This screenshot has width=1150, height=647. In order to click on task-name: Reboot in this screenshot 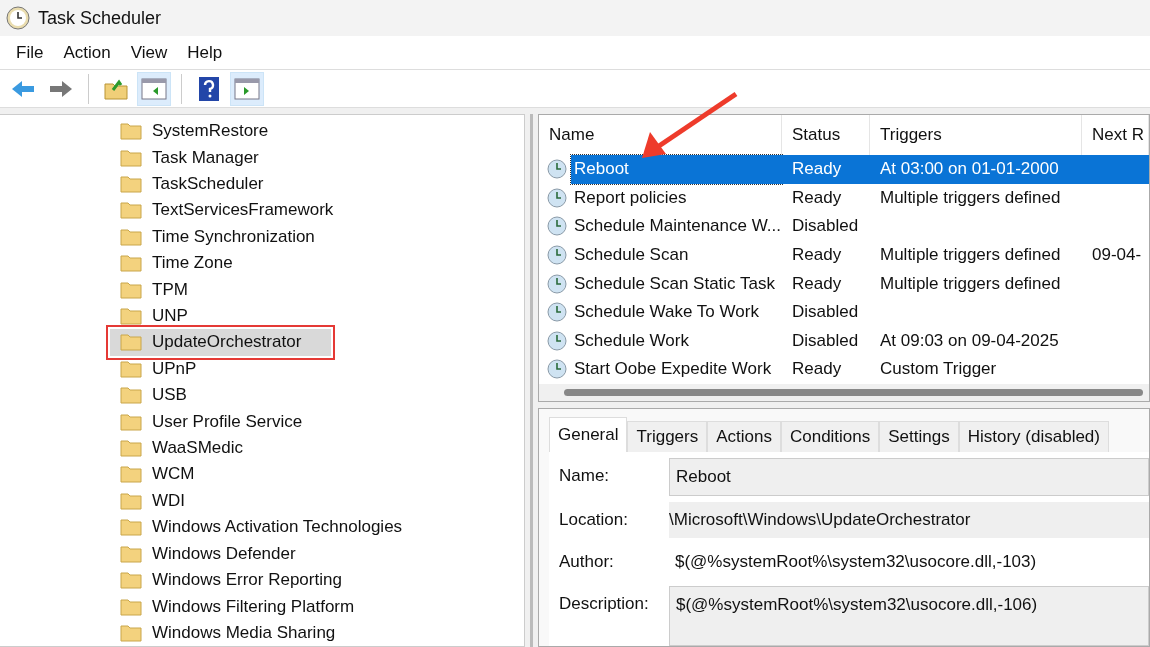, I will do `click(676, 169)`.